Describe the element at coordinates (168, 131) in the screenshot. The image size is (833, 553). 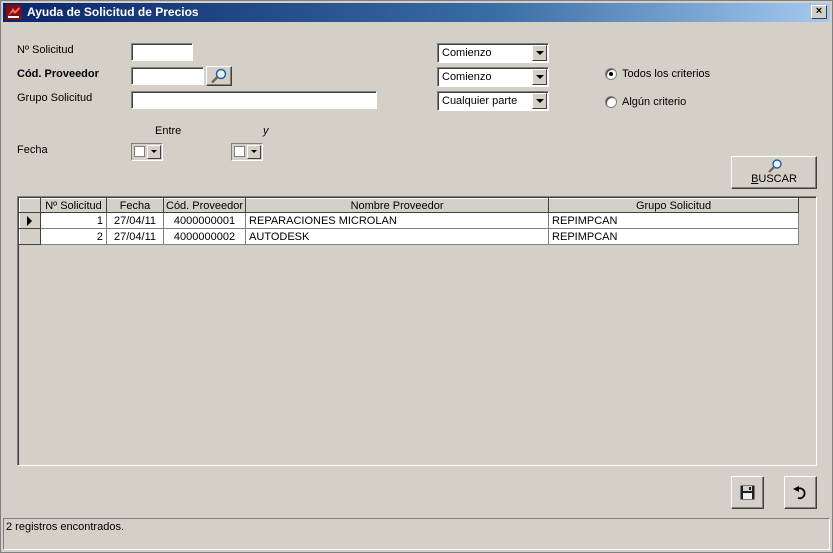
I see `entre-label: Entre` at that location.